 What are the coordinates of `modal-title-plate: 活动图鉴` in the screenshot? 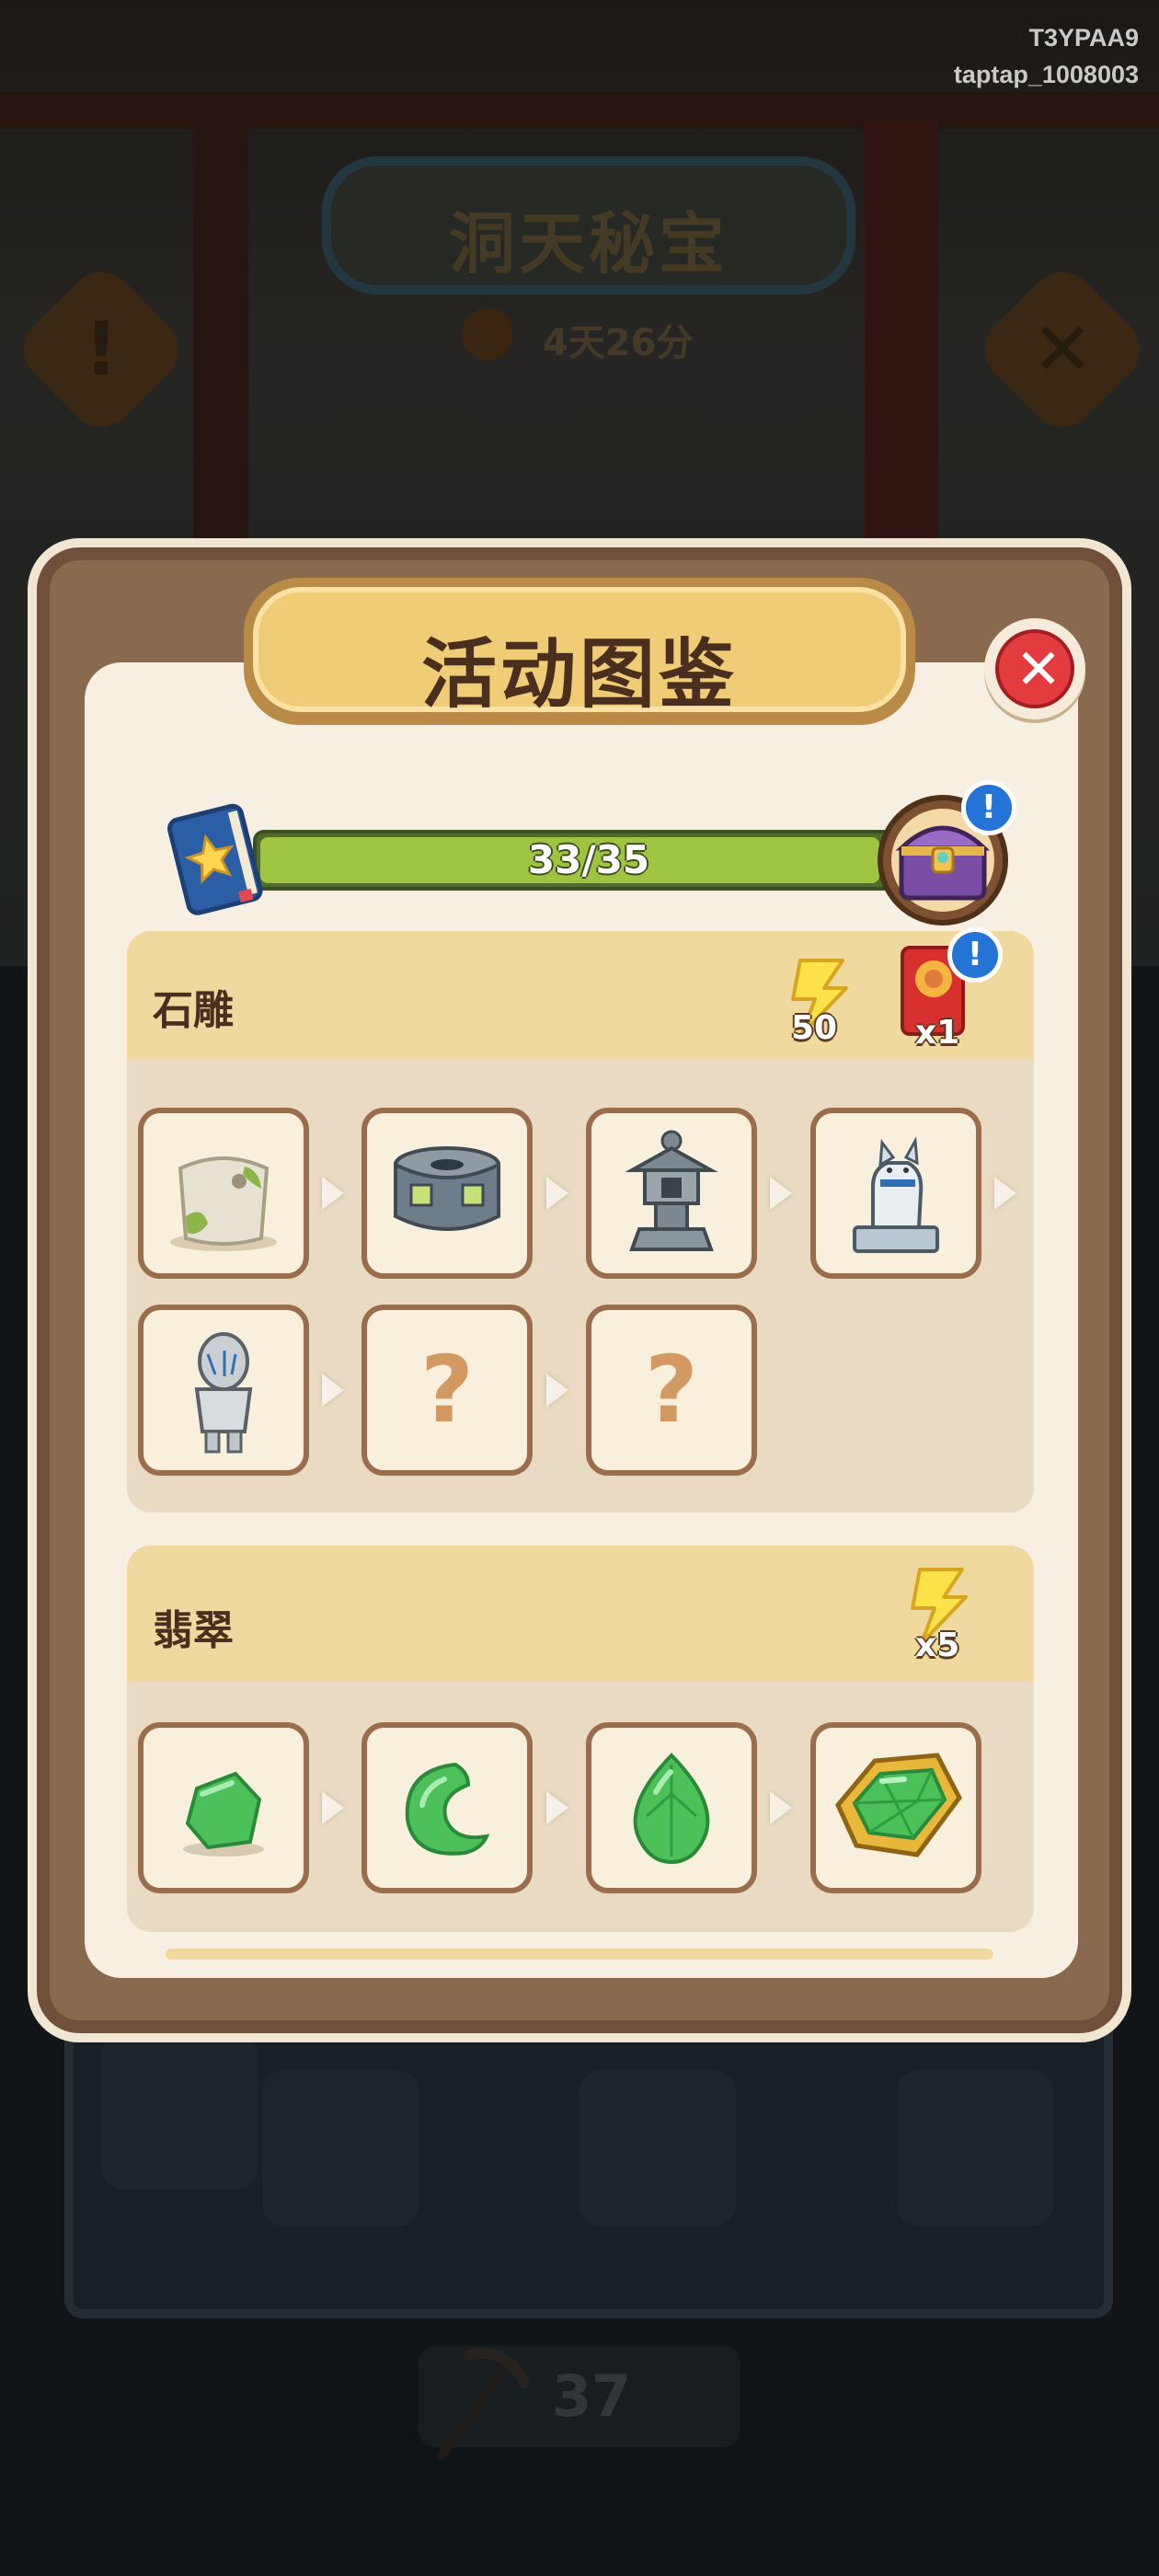 It's located at (579, 651).